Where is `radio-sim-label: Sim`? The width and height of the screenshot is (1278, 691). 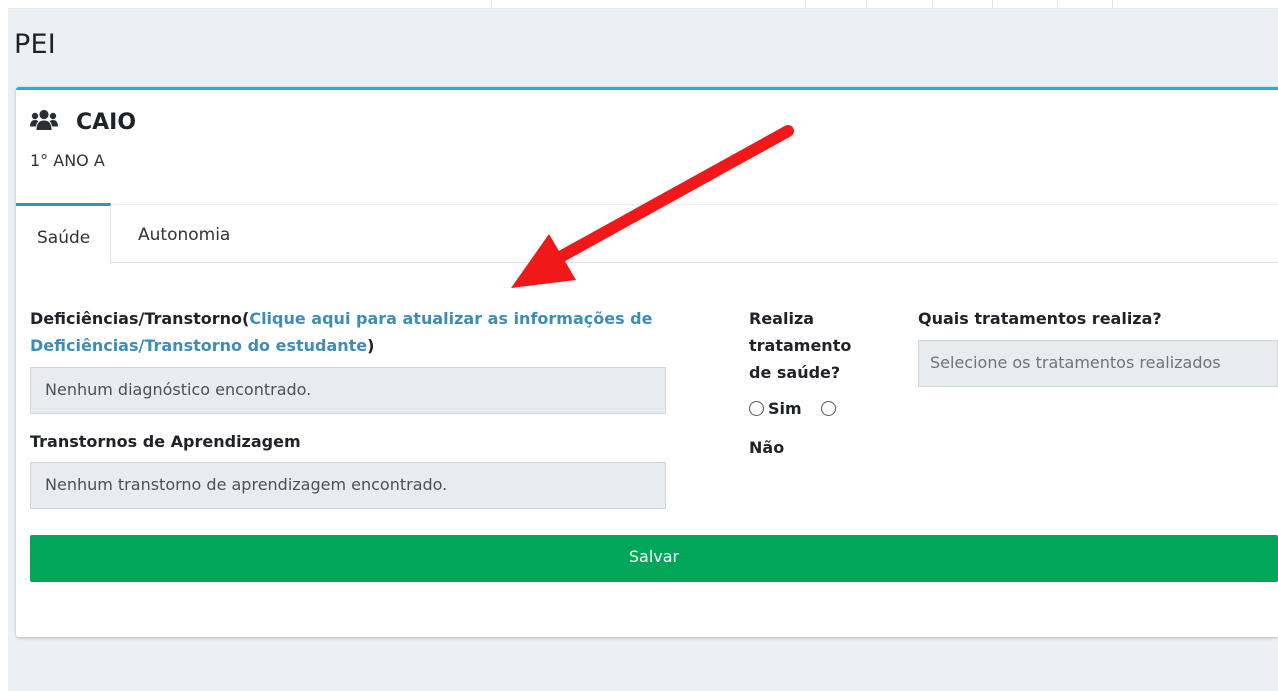 radio-sim-label: Sim is located at coordinates (785, 408).